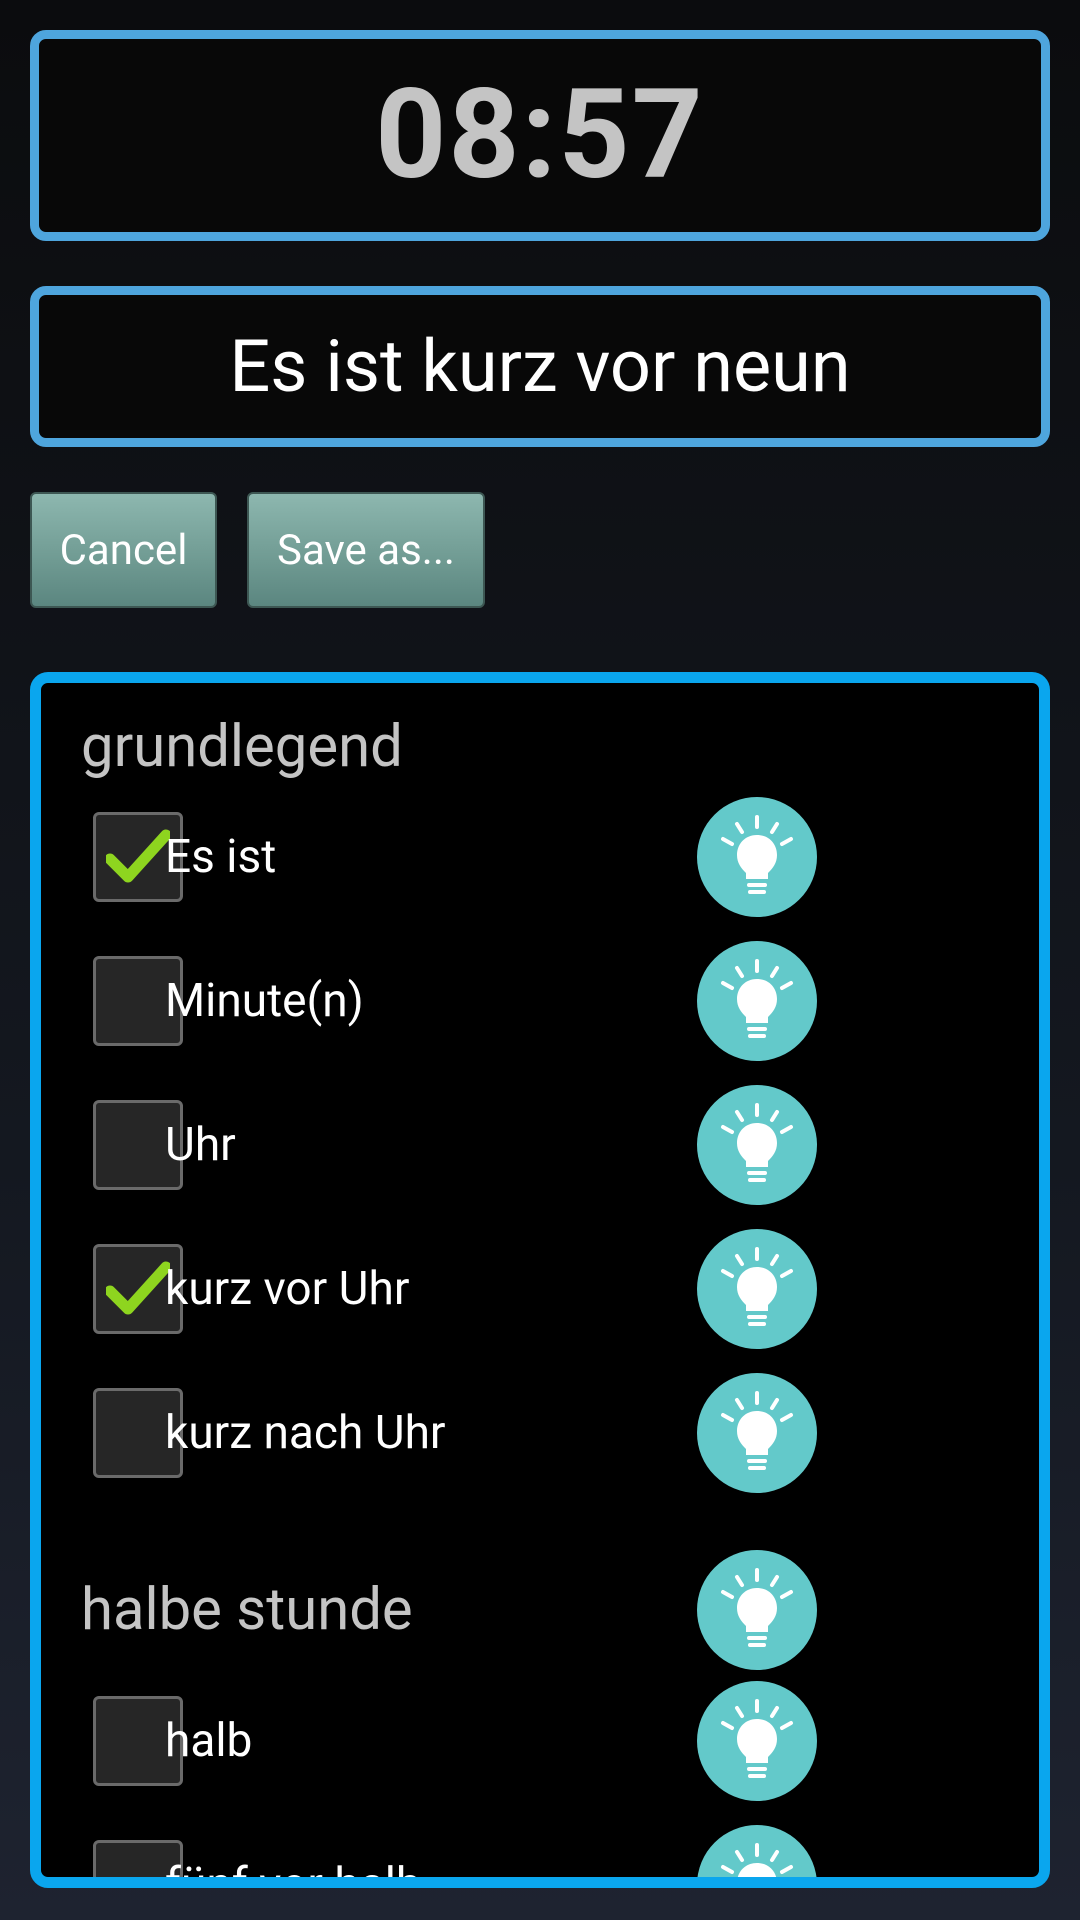  I want to click on phrase-display: Es ist kurz vor neun, so click(540, 366).